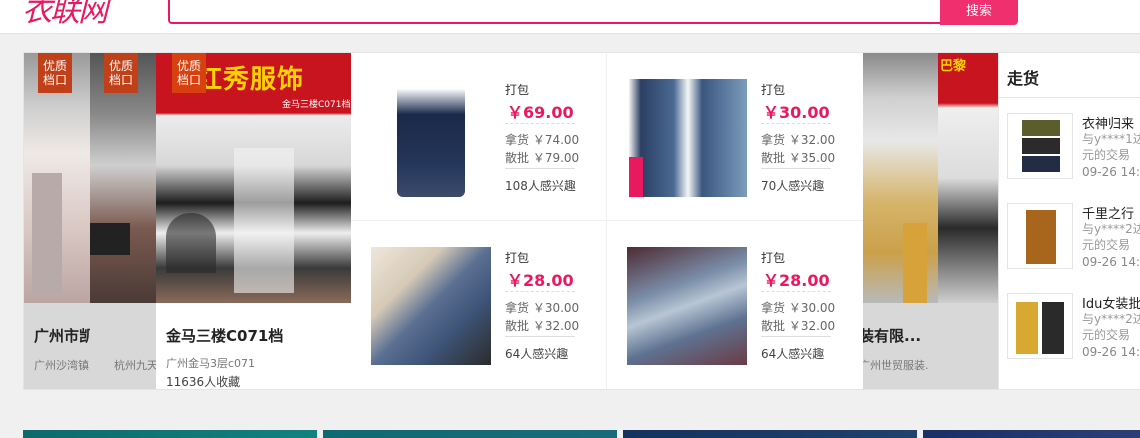 The width and height of the screenshot is (1140, 438). Describe the element at coordinates (968, 346) in the screenshot. I see `stall-caption` at that location.